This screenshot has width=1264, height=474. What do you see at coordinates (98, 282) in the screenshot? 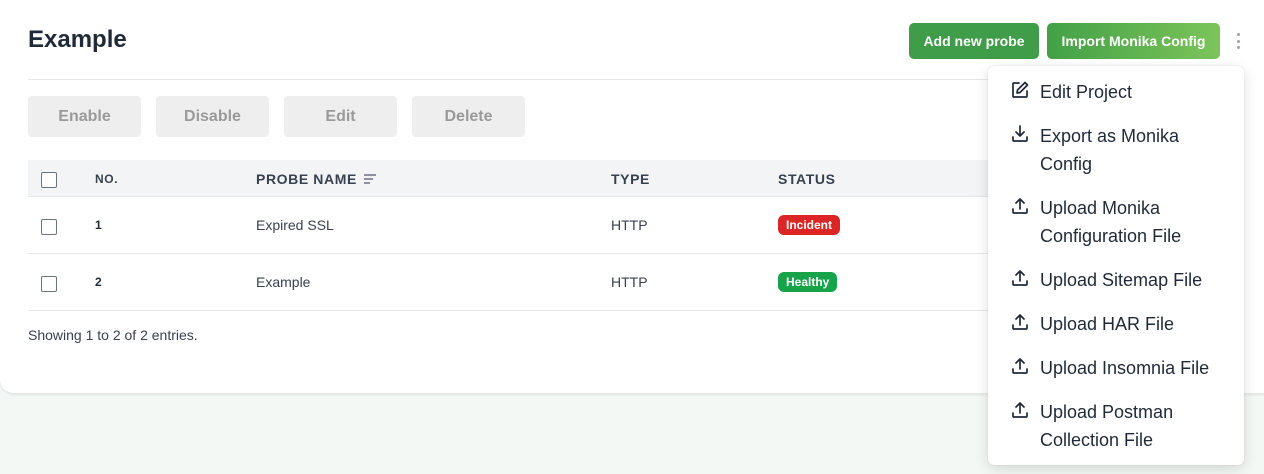
I see `row-number: 2` at bounding box center [98, 282].